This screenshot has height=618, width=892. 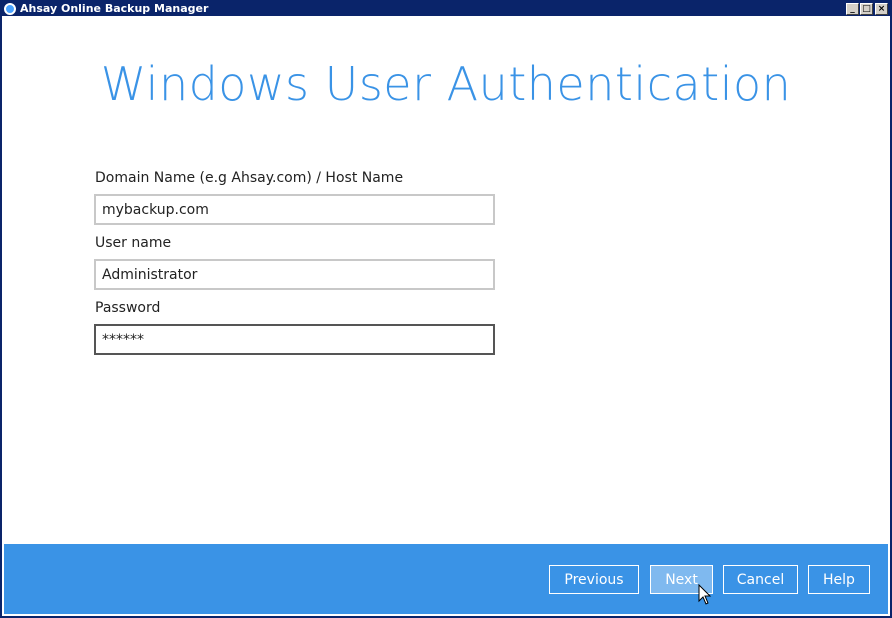 What do you see at coordinates (881, 9) in the screenshot?
I see `close-button: ×` at bounding box center [881, 9].